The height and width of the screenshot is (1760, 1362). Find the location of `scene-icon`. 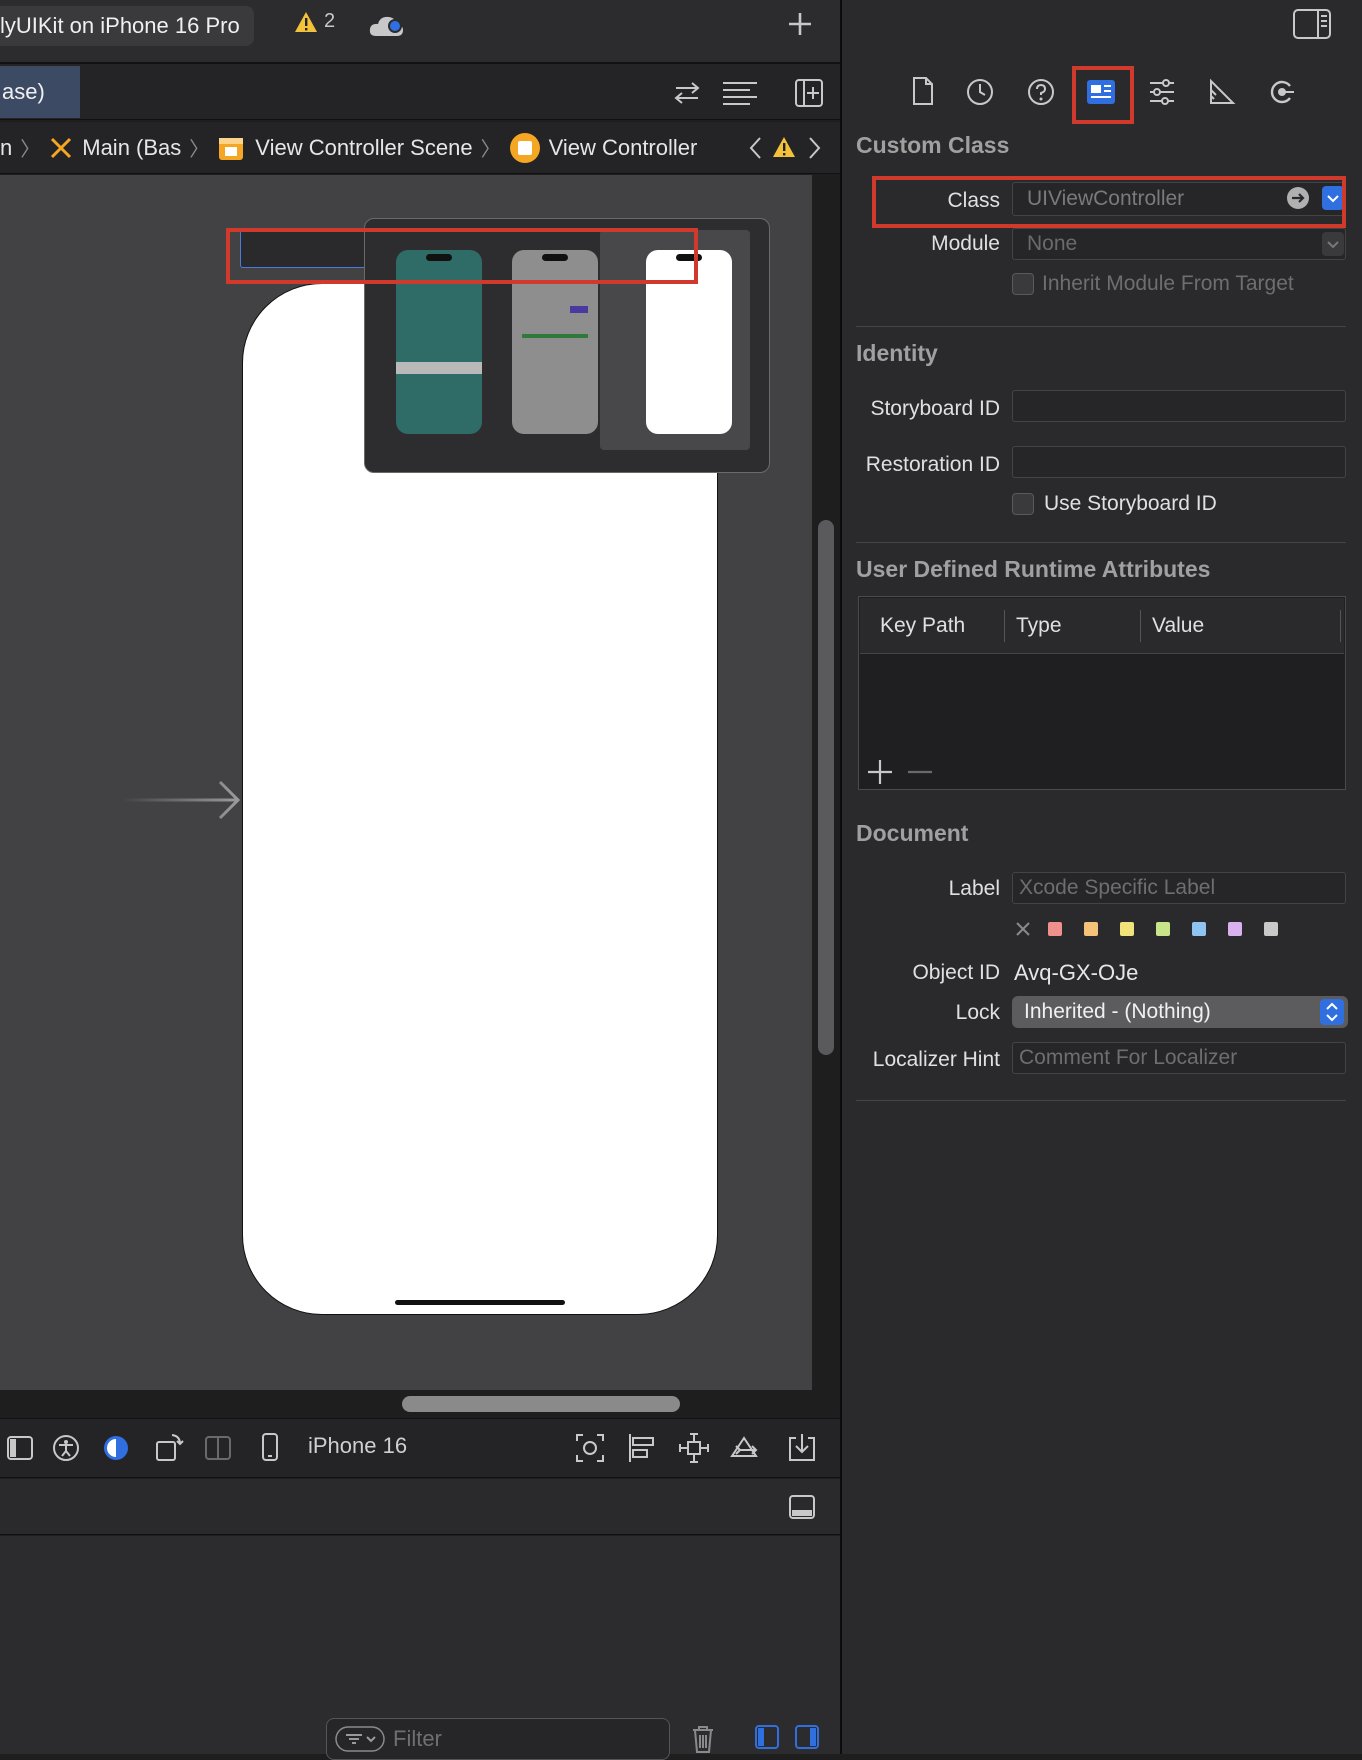

scene-icon is located at coordinates (231, 148).